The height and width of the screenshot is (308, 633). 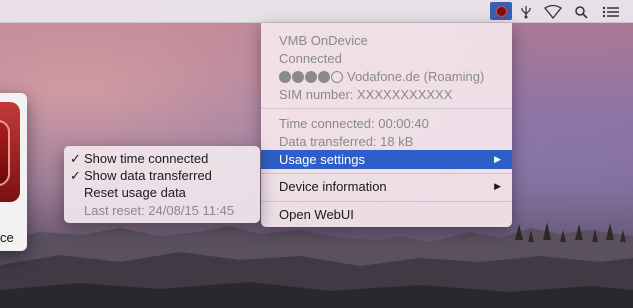 I want to click on device-dot-icon, so click(x=501, y=11).